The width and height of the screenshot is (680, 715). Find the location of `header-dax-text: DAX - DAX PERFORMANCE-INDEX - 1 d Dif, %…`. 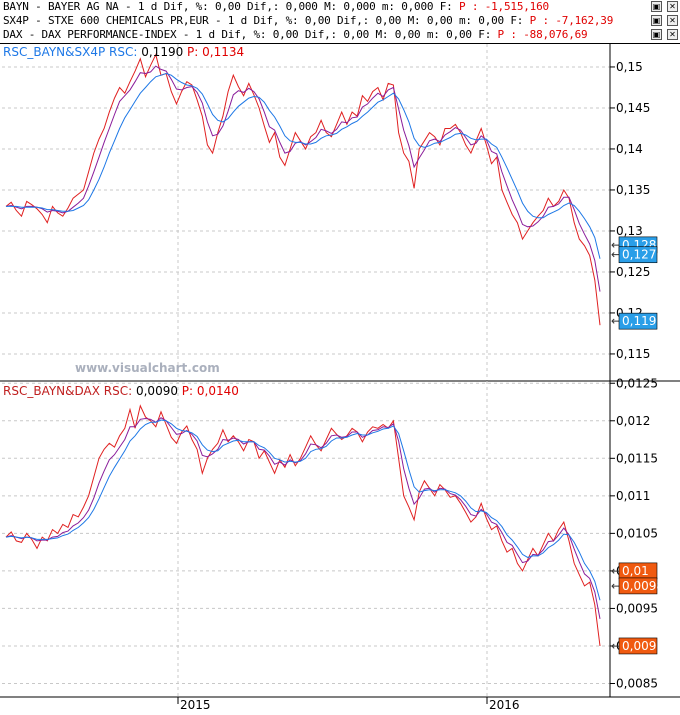

header-dax-text: DAX - DAX PERFORMANCE-INDEX - 1 d Dif, %… is located at coordinates (250, 34).